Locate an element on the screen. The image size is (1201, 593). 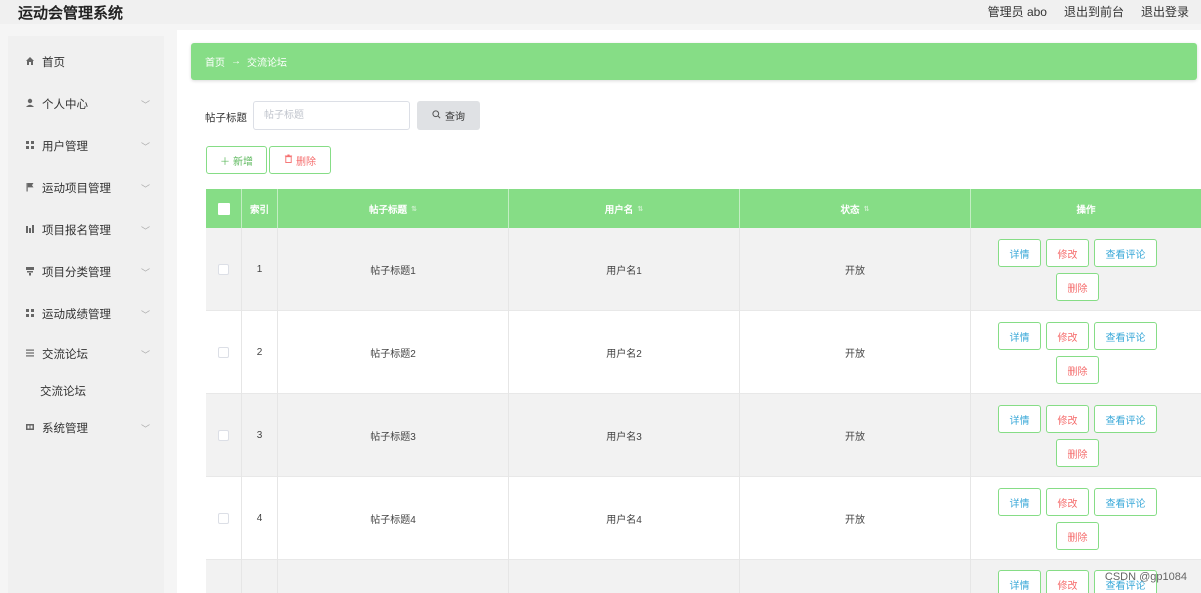
cell-index: 2 is located at coordinates (260, 352).